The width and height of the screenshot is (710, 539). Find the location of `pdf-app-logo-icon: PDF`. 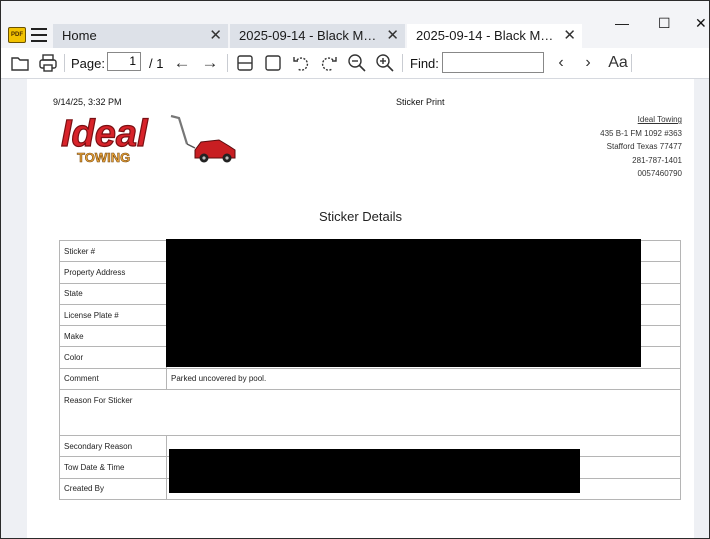

pdf-app-logo-icon: PDF is located at coordinates (17, 35).